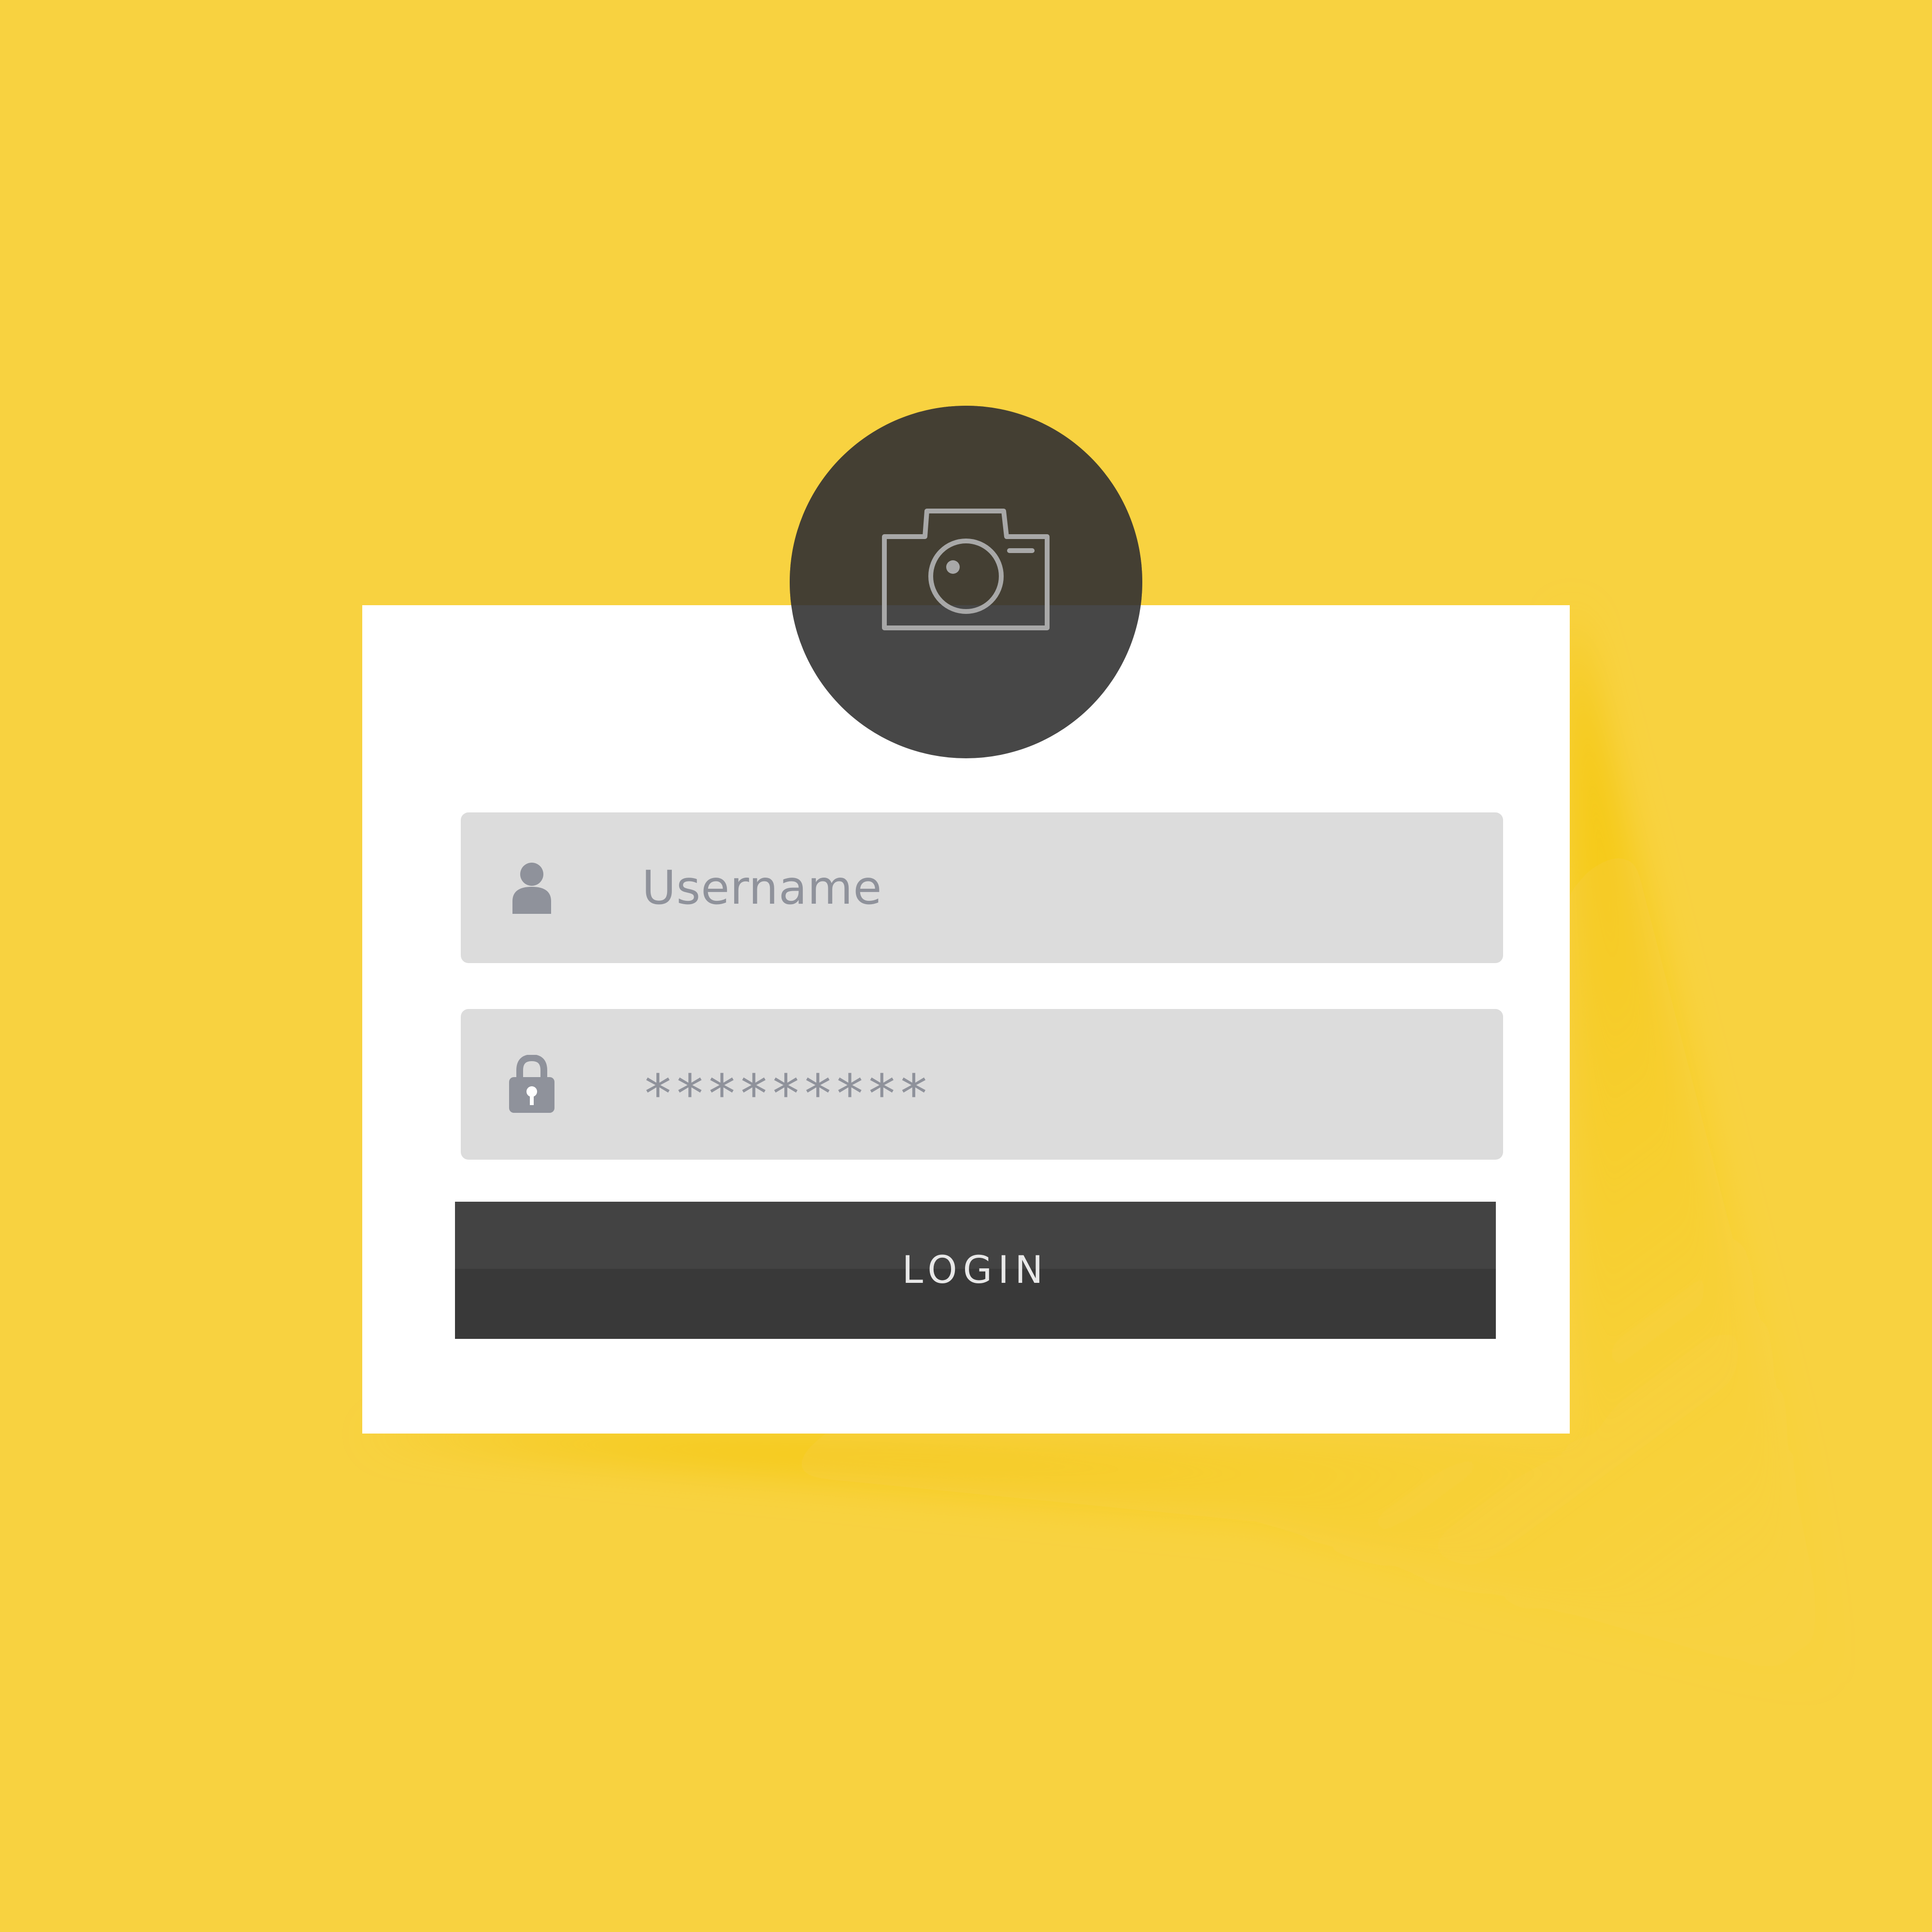 This screenshot has height=1932, width=1932. Describe the element at coordinates (531, 1084) in the screenshot. I see `lock-icon` at that location.